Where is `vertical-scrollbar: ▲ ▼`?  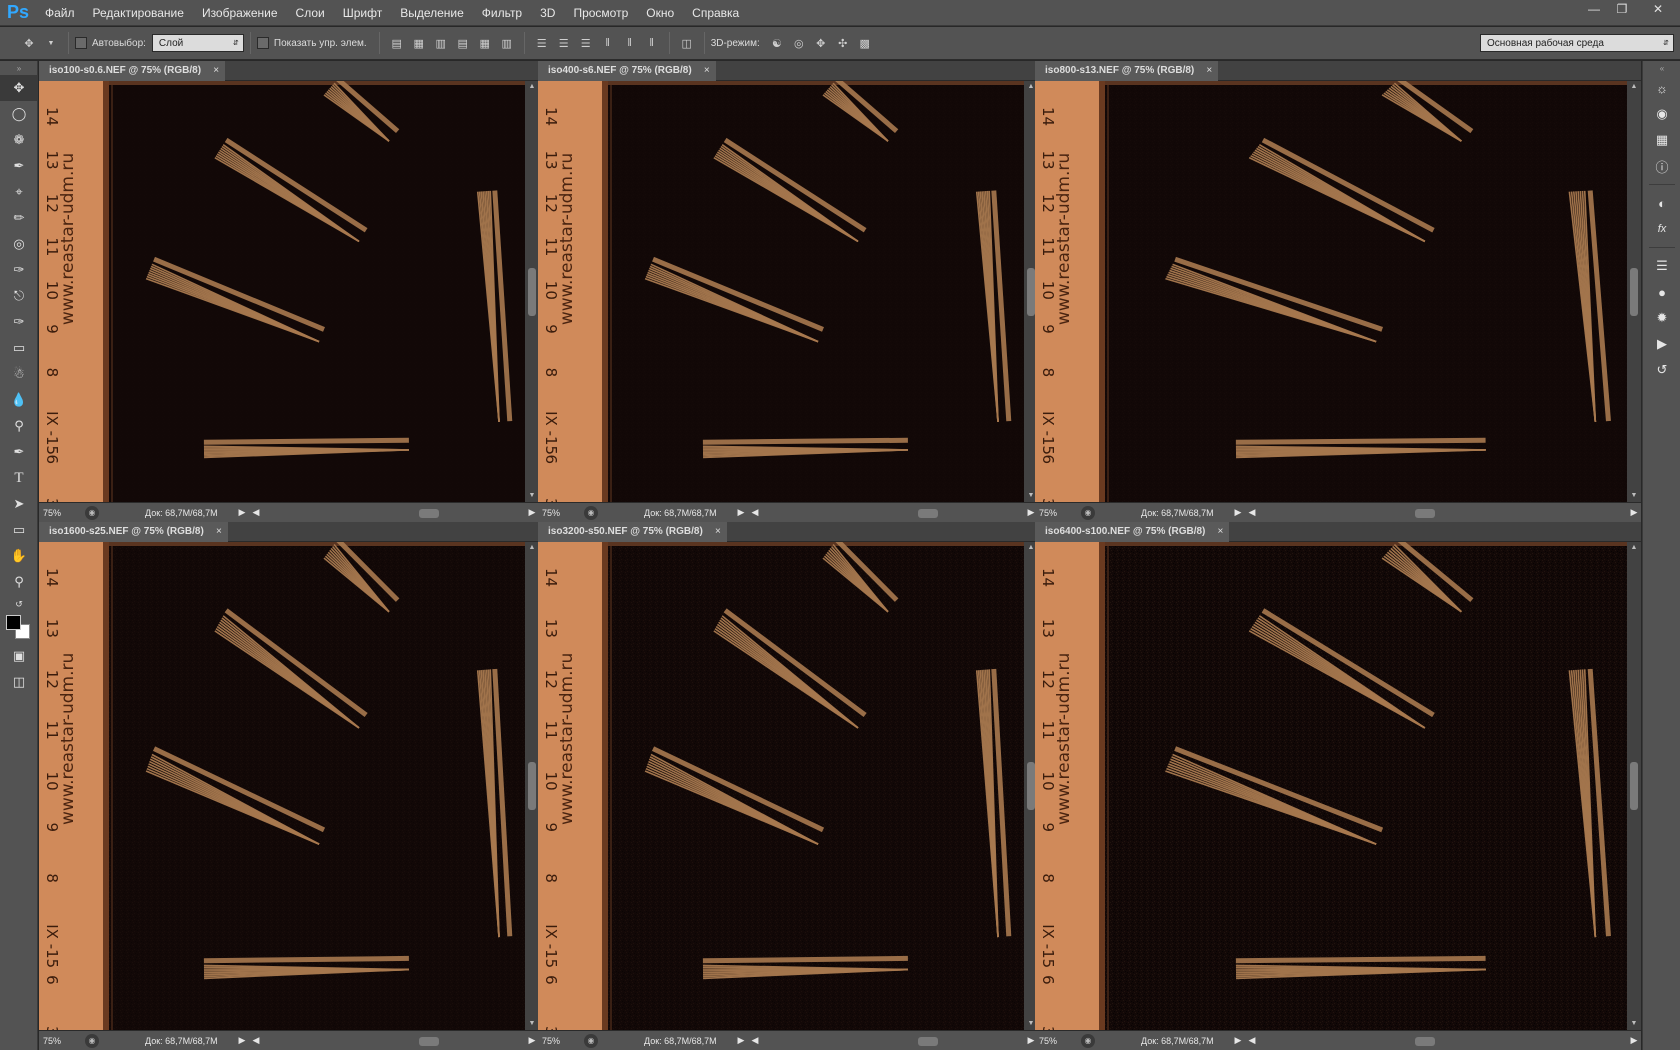
vertical-scrollbar: ▲ ▼ is located at coordinates (1634, 786).